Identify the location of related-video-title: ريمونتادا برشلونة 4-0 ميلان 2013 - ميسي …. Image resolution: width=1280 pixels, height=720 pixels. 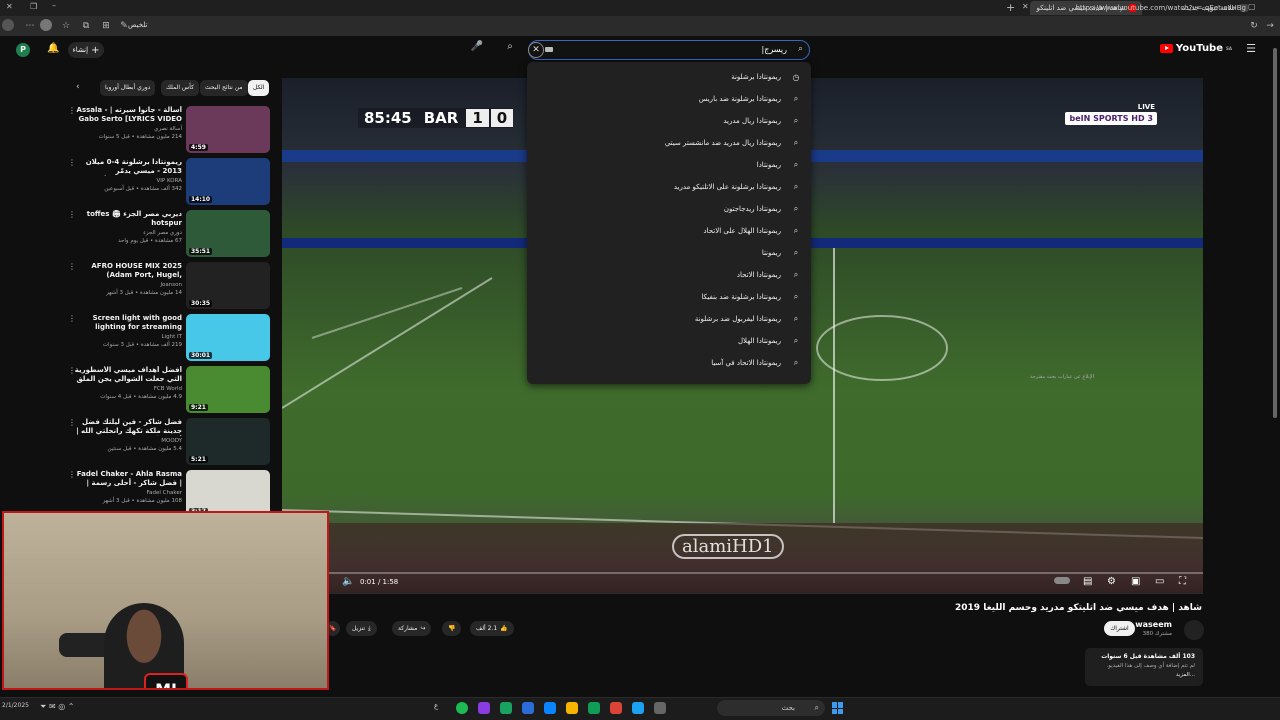
(127, 167).